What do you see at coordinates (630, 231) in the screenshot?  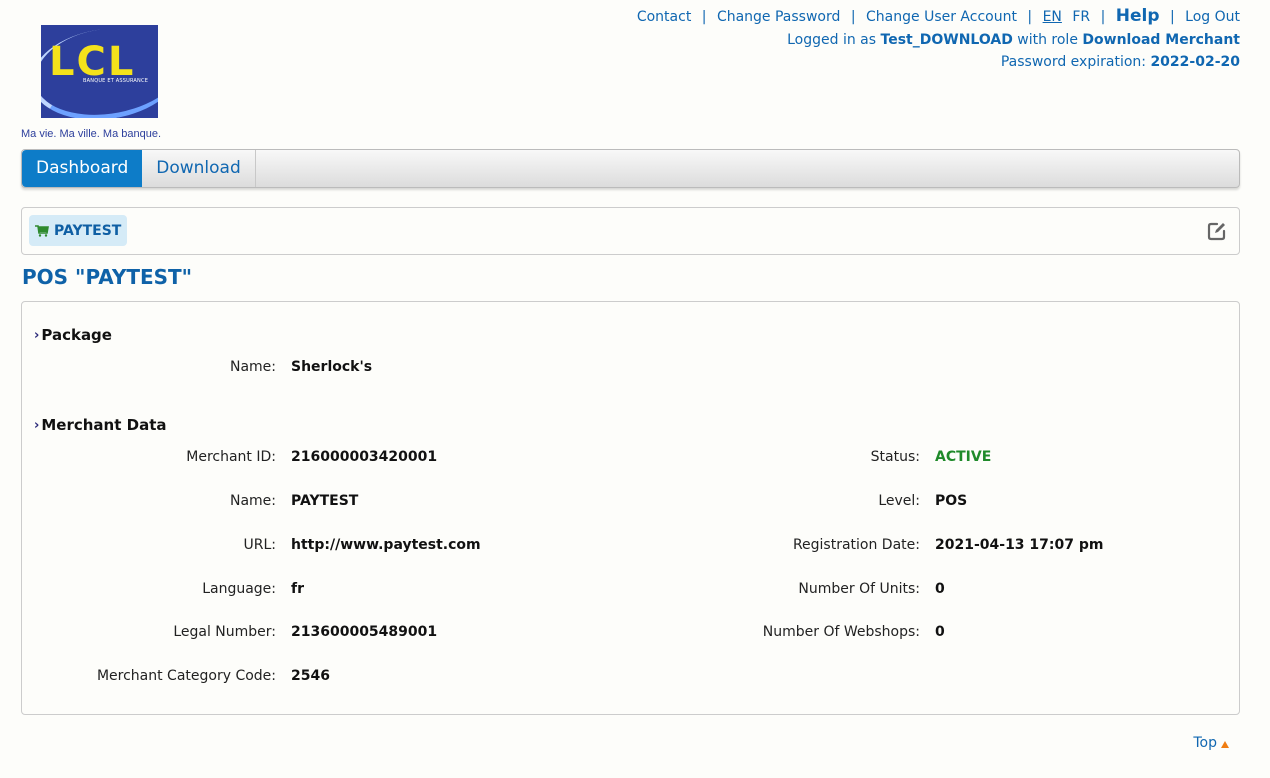 I see `pos-selector-bar: PAYTEST` at bounding box center [630, 231].